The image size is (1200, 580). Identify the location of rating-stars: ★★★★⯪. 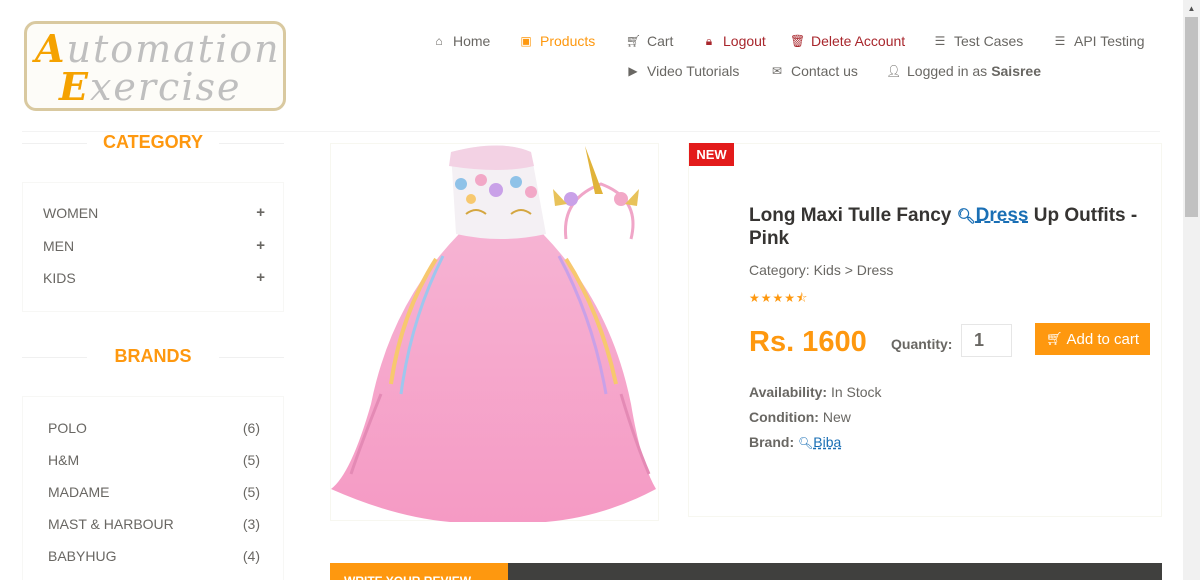
(779, 298).